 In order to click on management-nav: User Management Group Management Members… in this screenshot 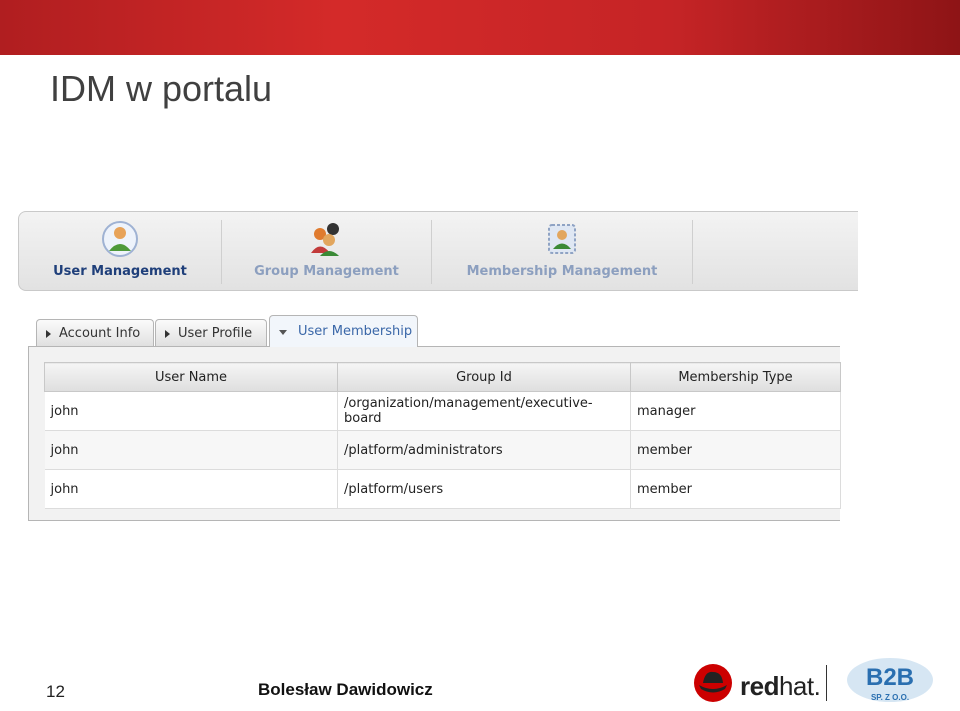, I will do `click(438, 251)`.